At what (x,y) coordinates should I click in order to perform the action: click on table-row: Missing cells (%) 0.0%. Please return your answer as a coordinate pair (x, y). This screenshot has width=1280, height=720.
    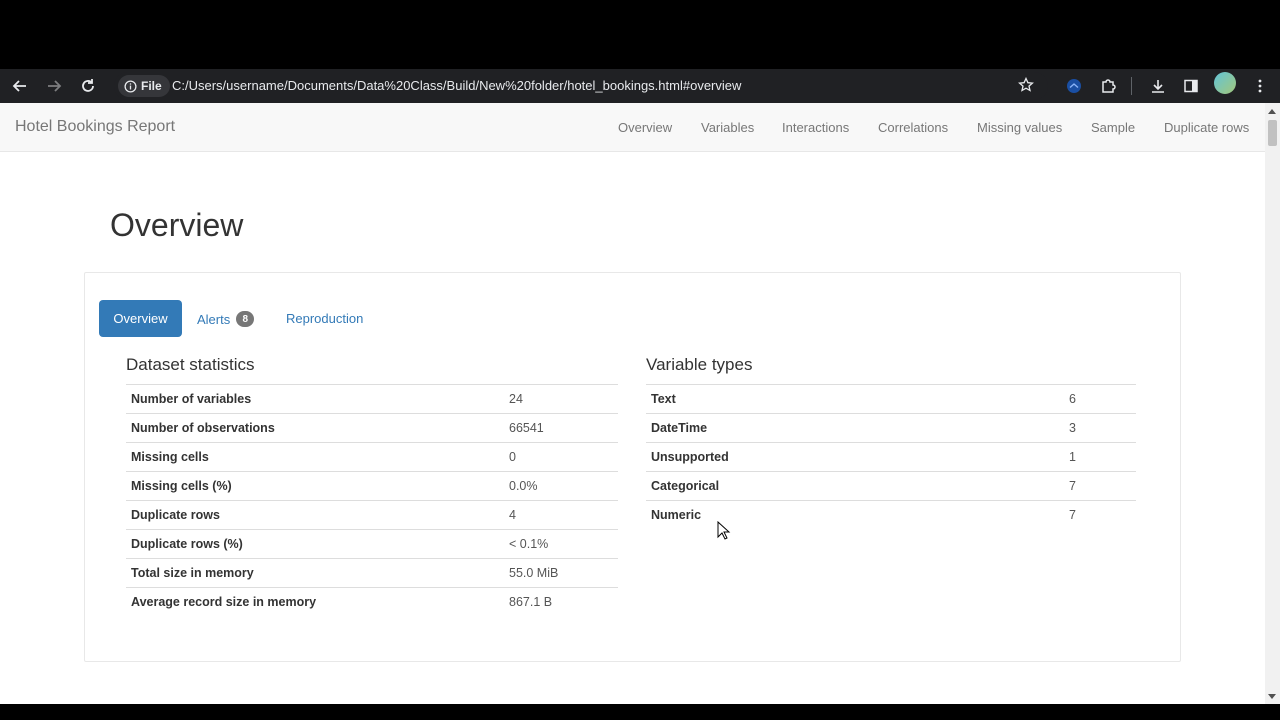
    Looking at the image, I should click on (372, 486).